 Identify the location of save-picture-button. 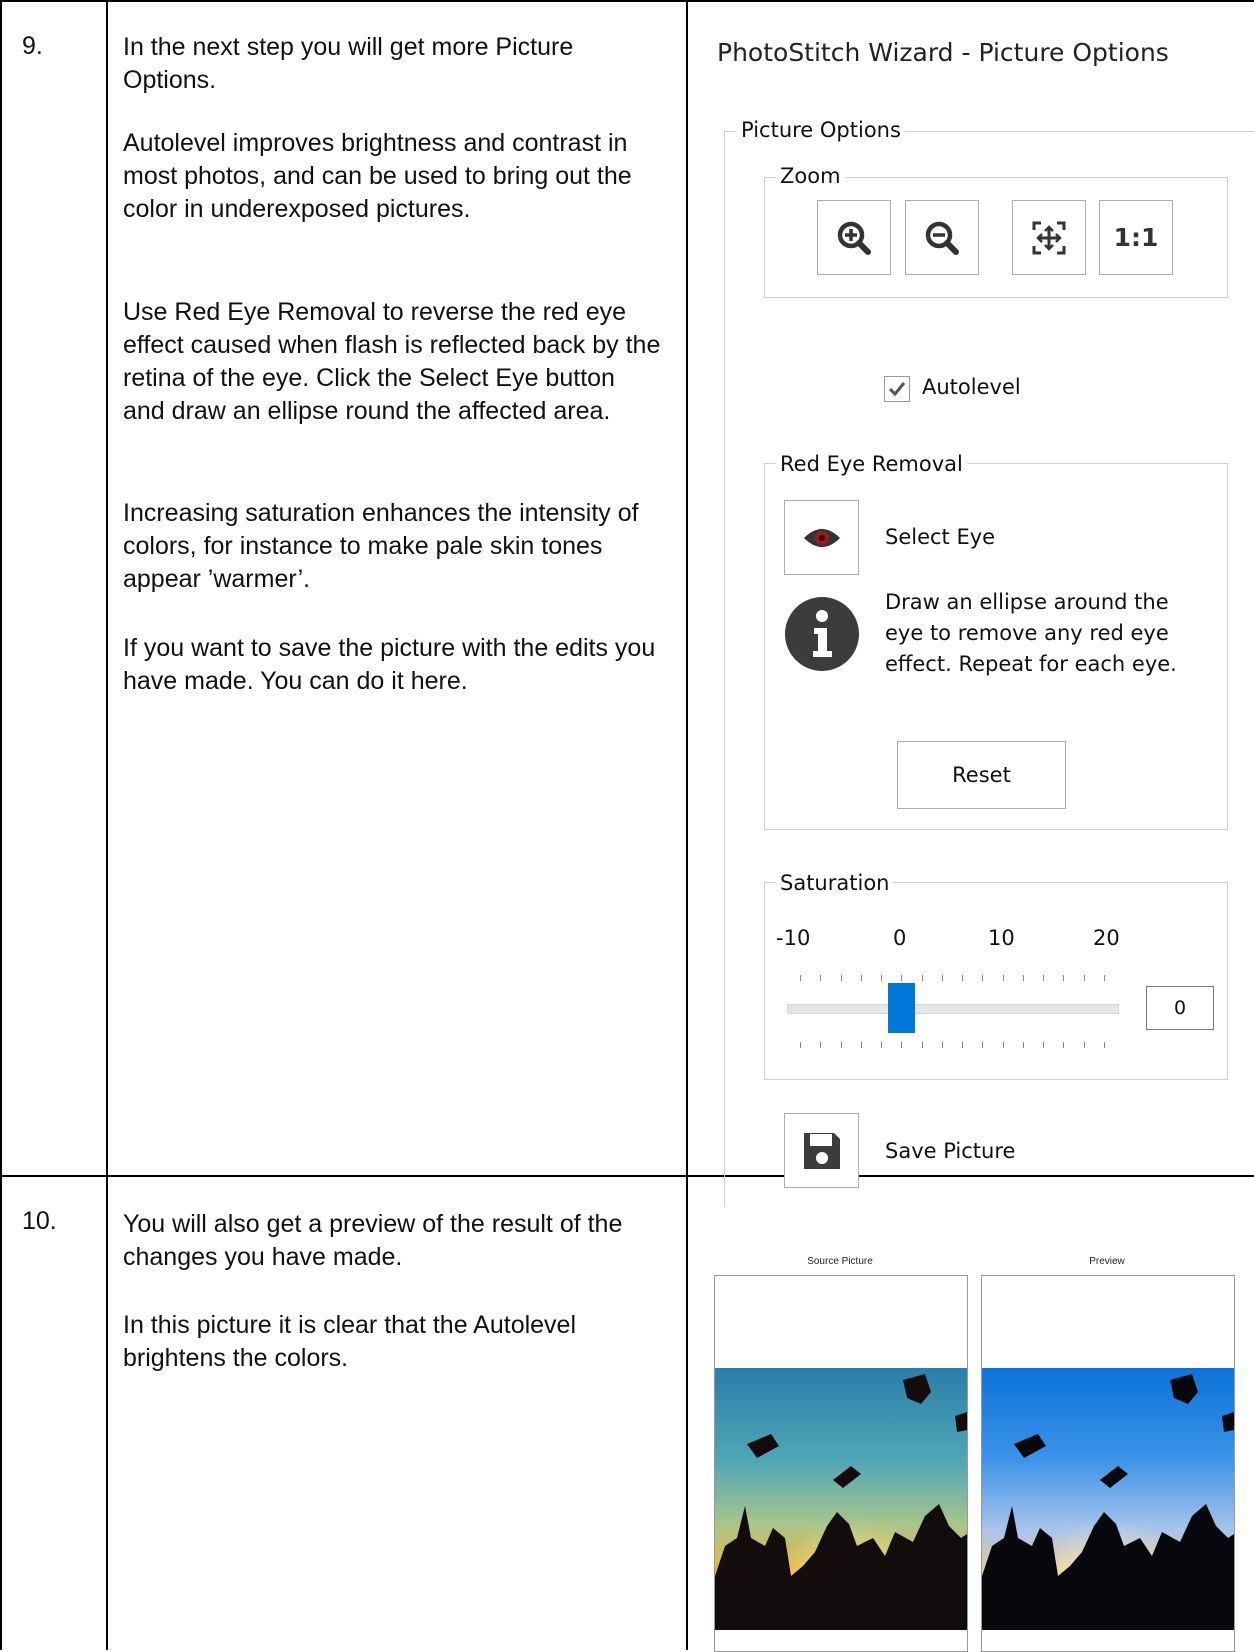
(821, 1150).